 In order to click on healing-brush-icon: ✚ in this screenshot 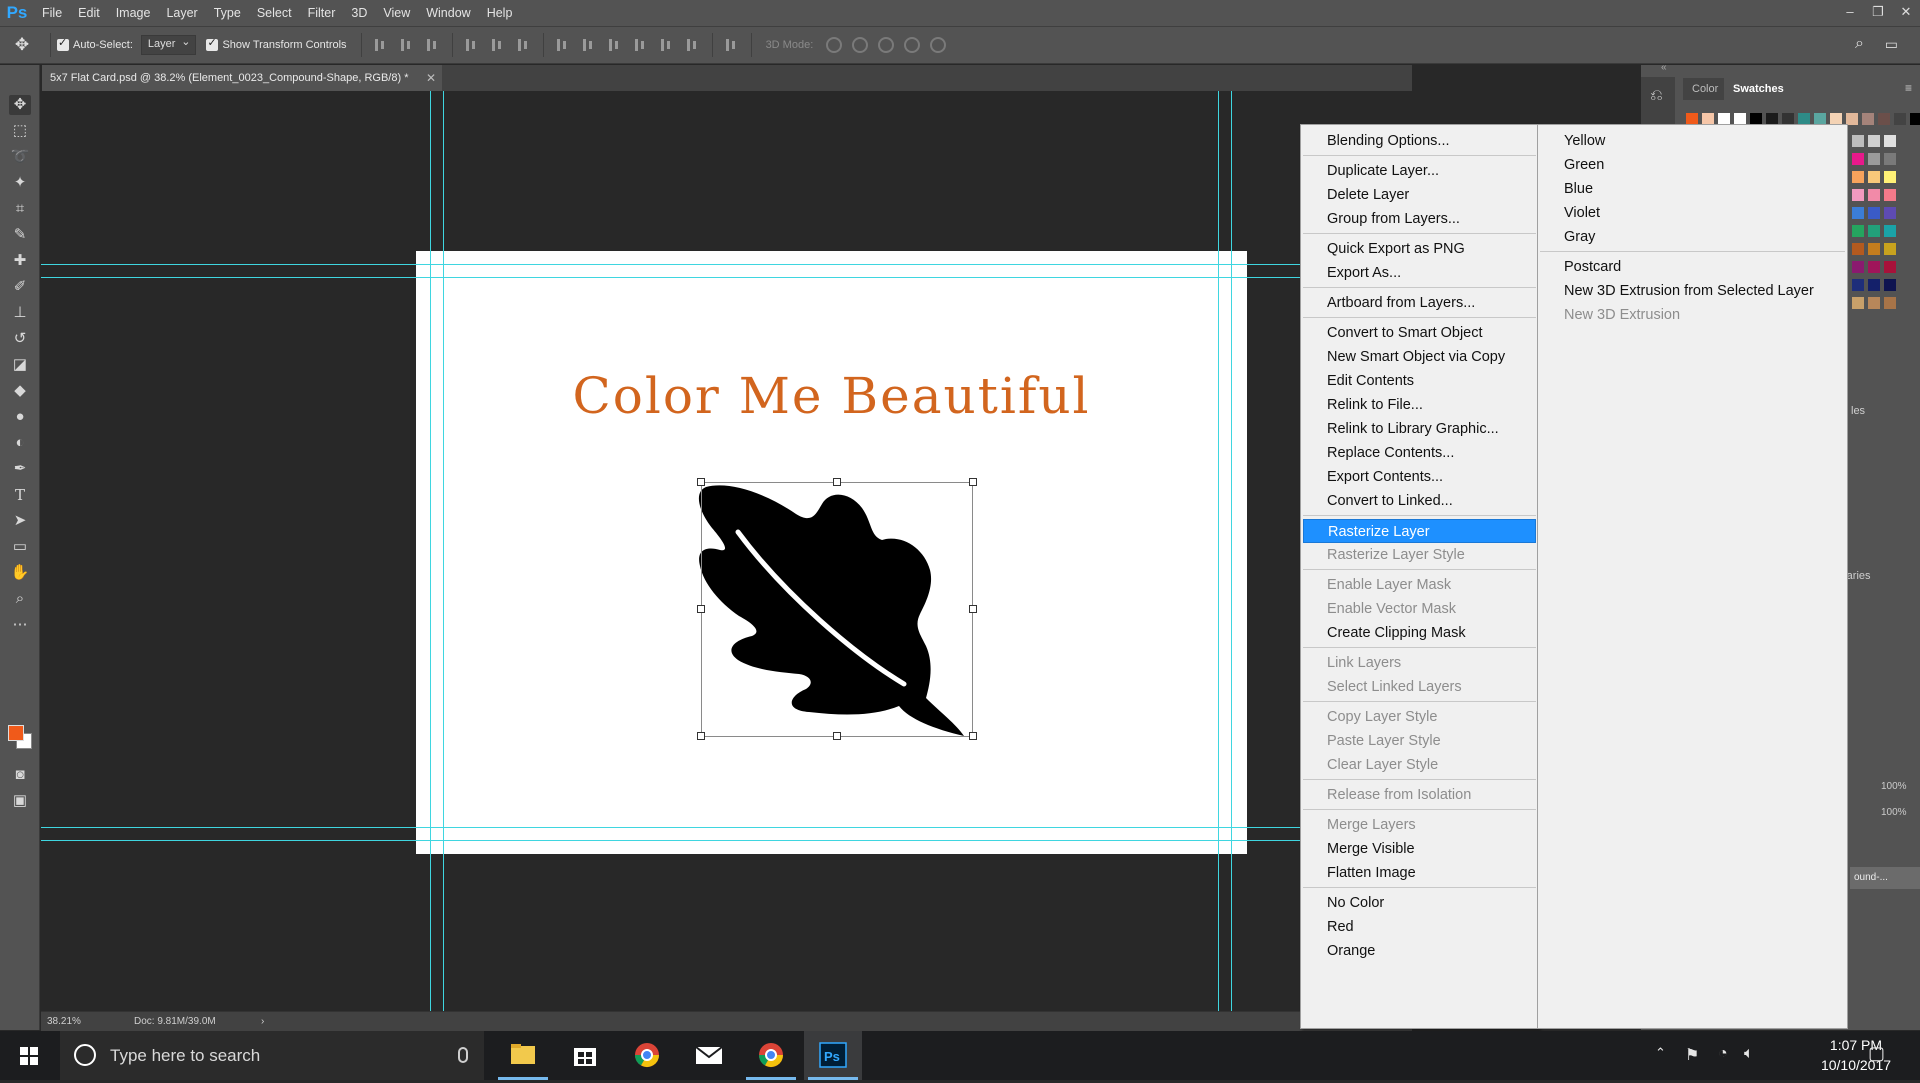, I will do `click(20, 261)`.